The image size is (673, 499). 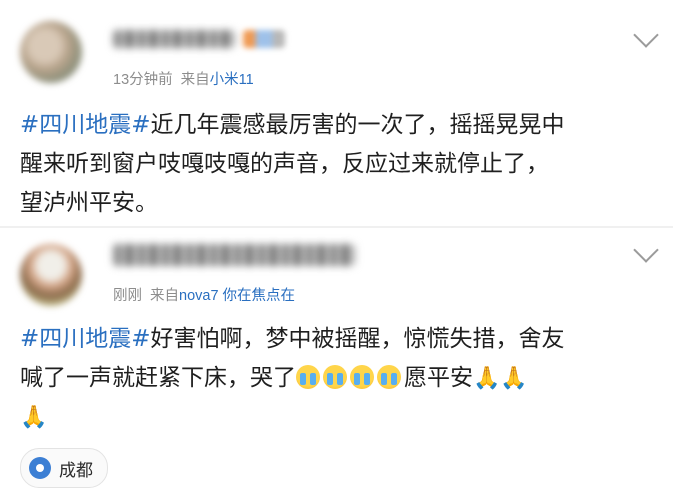 What do you see at coordinates (237, 296) in the screenshot?
I see `device-link: nova7 你在焦点在` at bounding box center [237, 296].